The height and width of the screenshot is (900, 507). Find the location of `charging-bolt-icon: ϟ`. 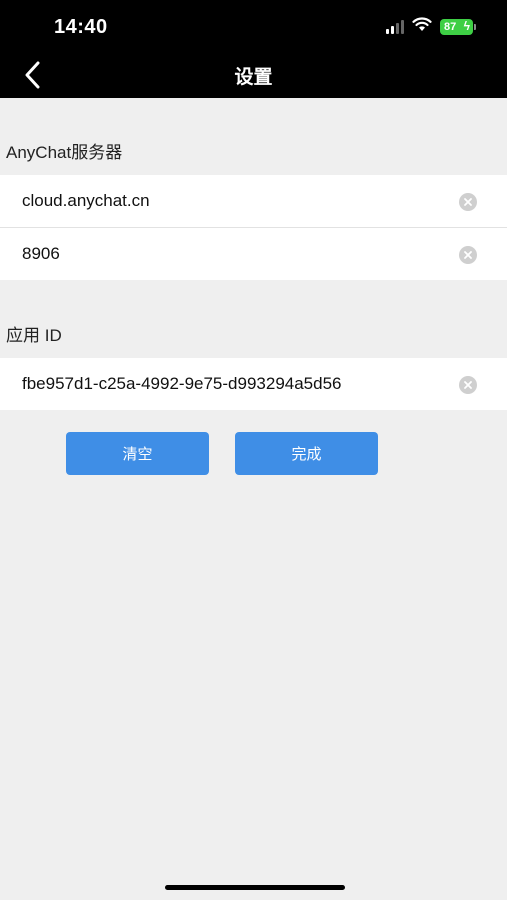

charging-bolt-icon: ϟ is located at coordinates (466, 26).